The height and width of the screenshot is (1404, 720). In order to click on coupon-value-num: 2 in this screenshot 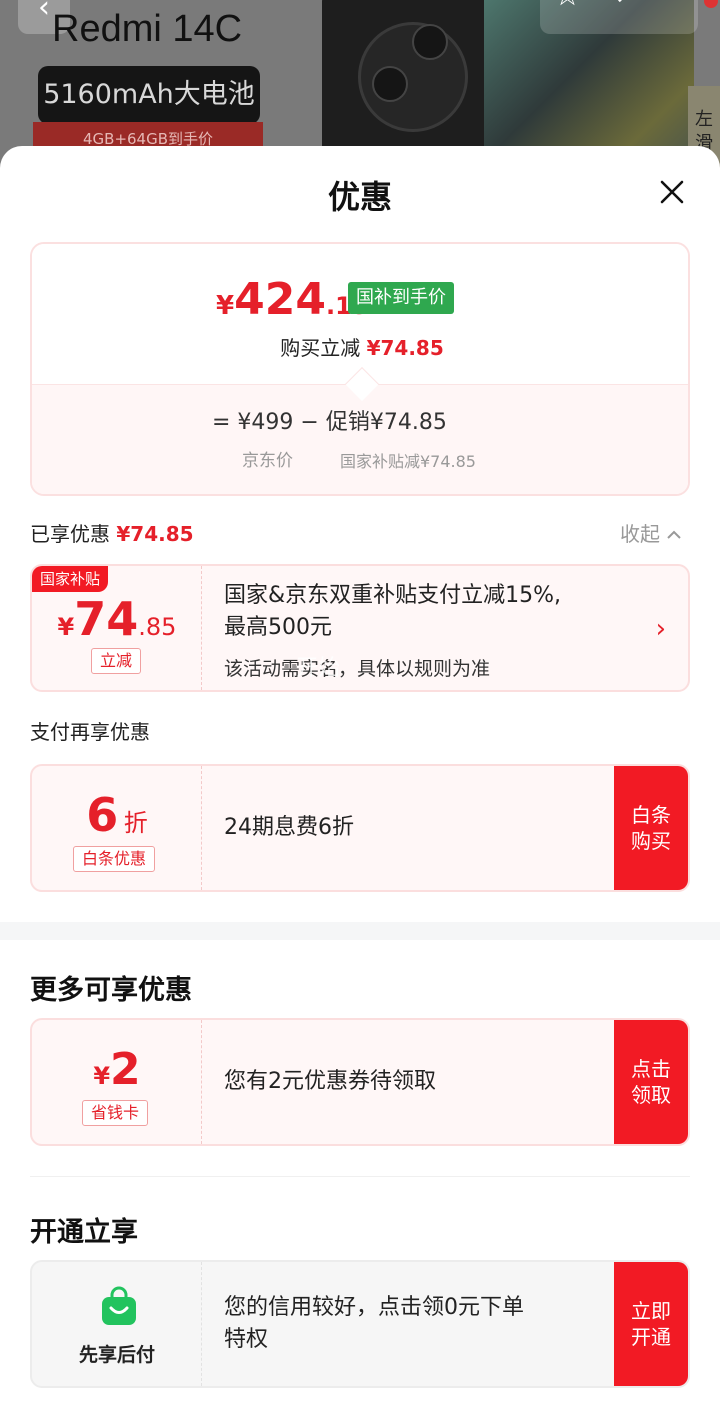, I will do `click(125, 1069)`.